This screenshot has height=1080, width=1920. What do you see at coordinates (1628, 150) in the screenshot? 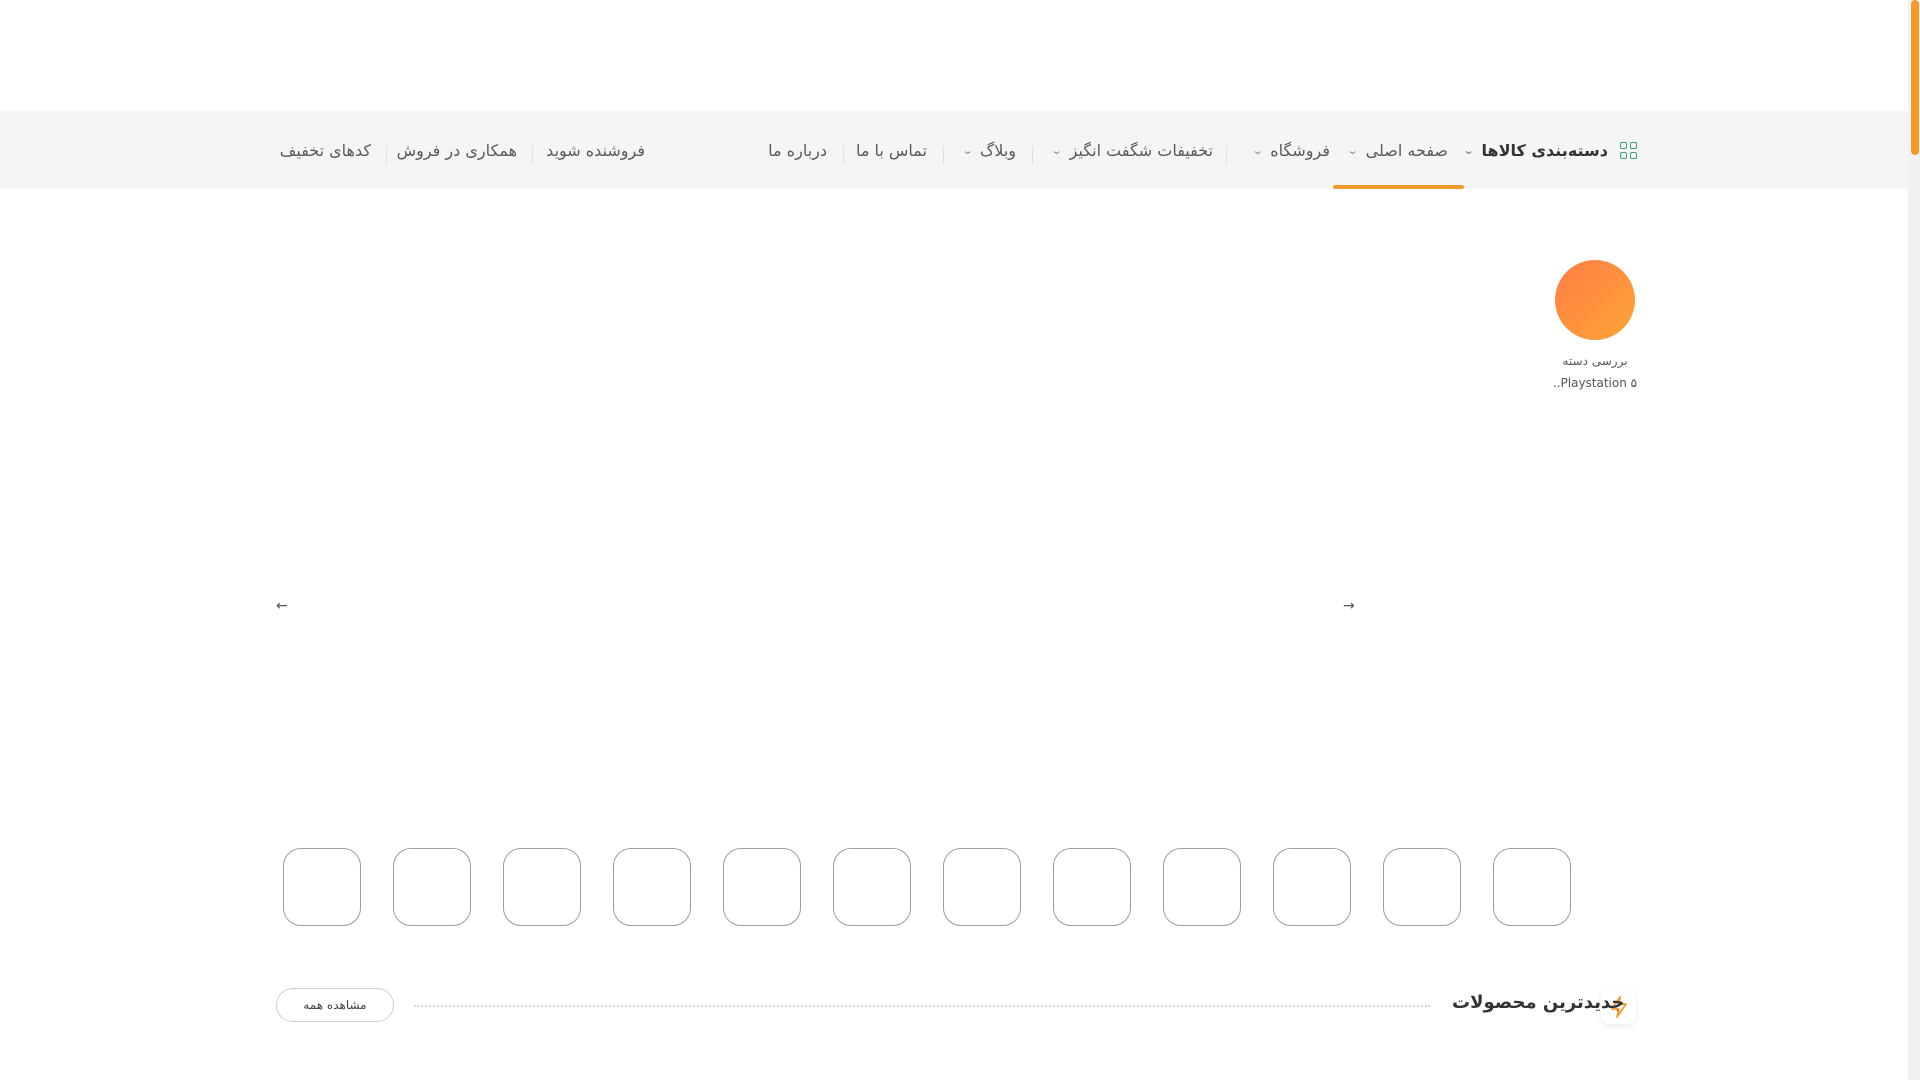
I see `grid-icon` at bounding box center [1628, 150].